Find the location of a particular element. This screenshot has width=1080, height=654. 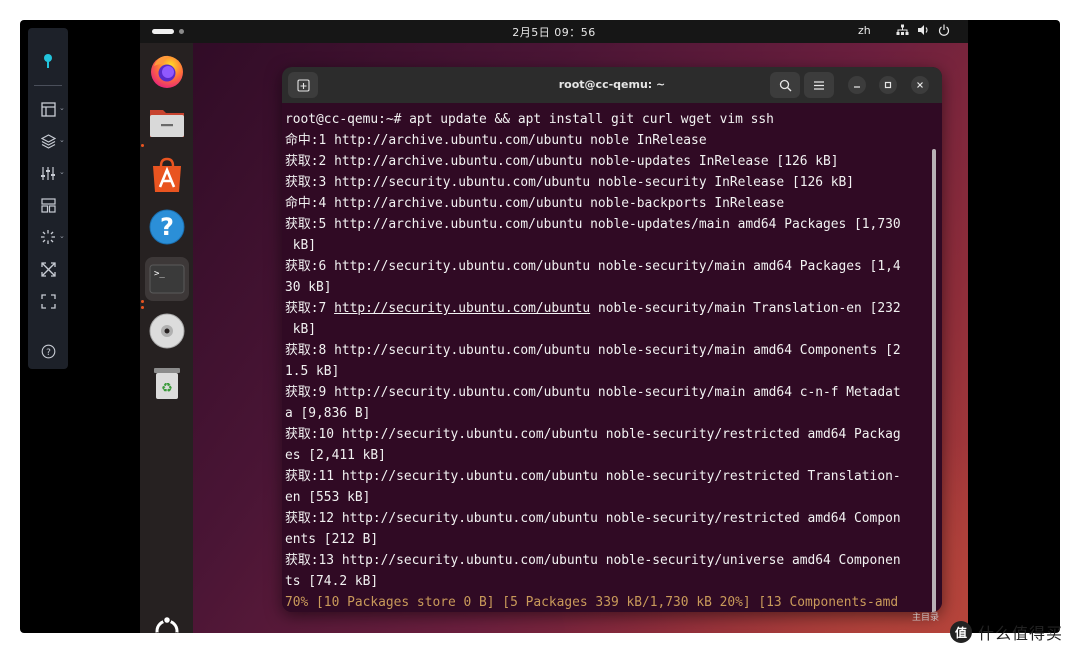

desktop-home-label: 主目录 is located at coordinates (925, 616).